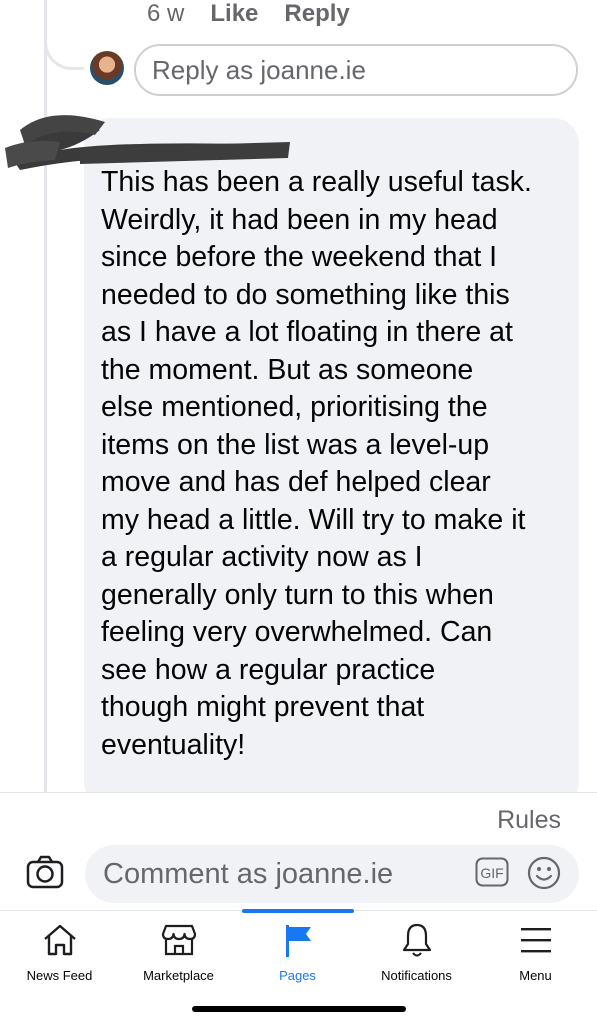  Describe the element at coordinates (416, 940) in the screenshot. I see `bell-icon` at that location.